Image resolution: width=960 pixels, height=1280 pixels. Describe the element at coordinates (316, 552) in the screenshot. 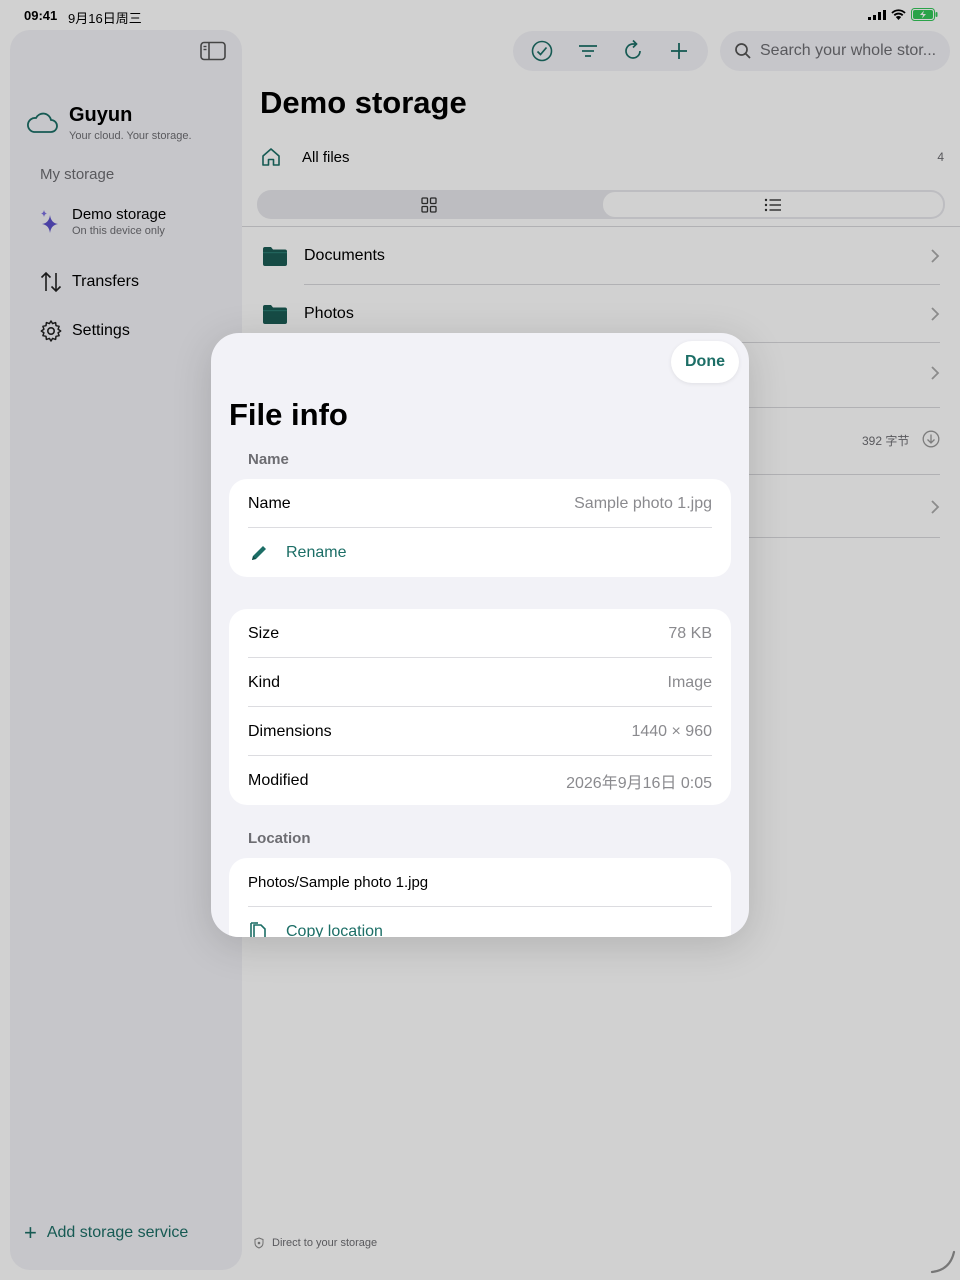

I see `rename-label: Rename` at that location.